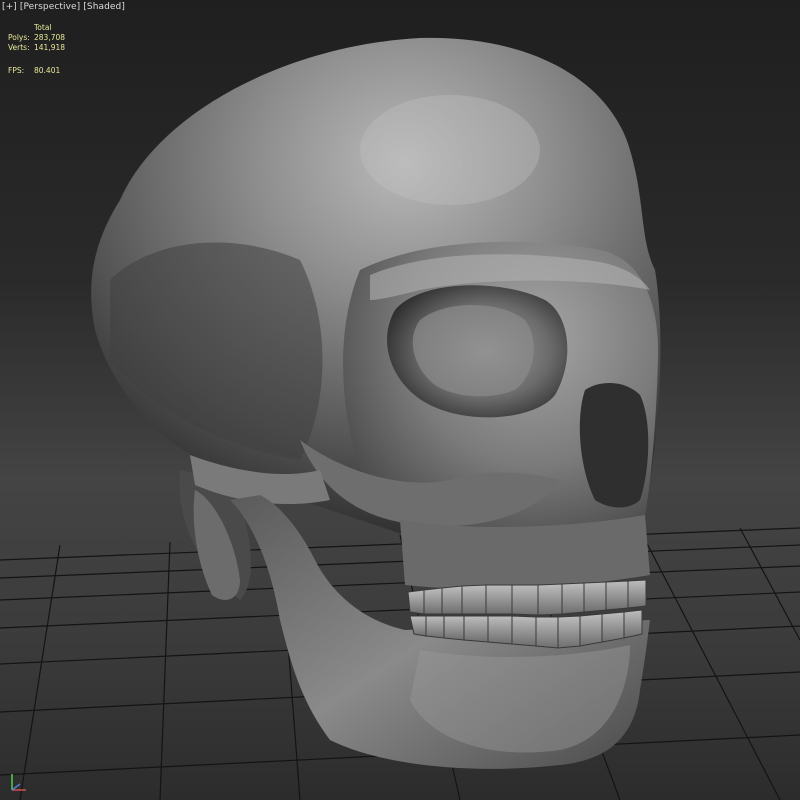 This screenshot has width=800, height=800. Describe the element at coordinates (216, 351) in the screenshot. I see `temporal-shadow` at that location.